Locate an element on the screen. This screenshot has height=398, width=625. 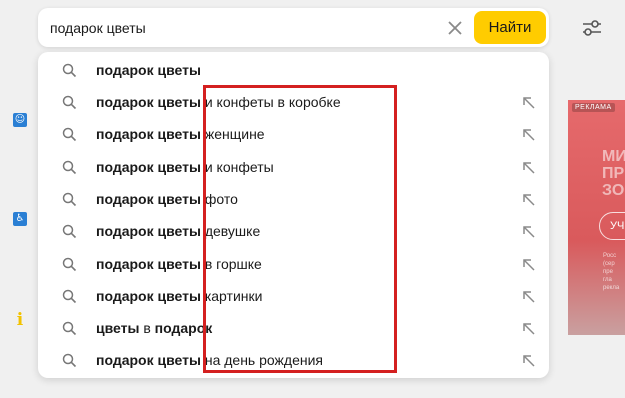
ad-headline: МИ ПР ЗО is located at coordinates (613, 173).